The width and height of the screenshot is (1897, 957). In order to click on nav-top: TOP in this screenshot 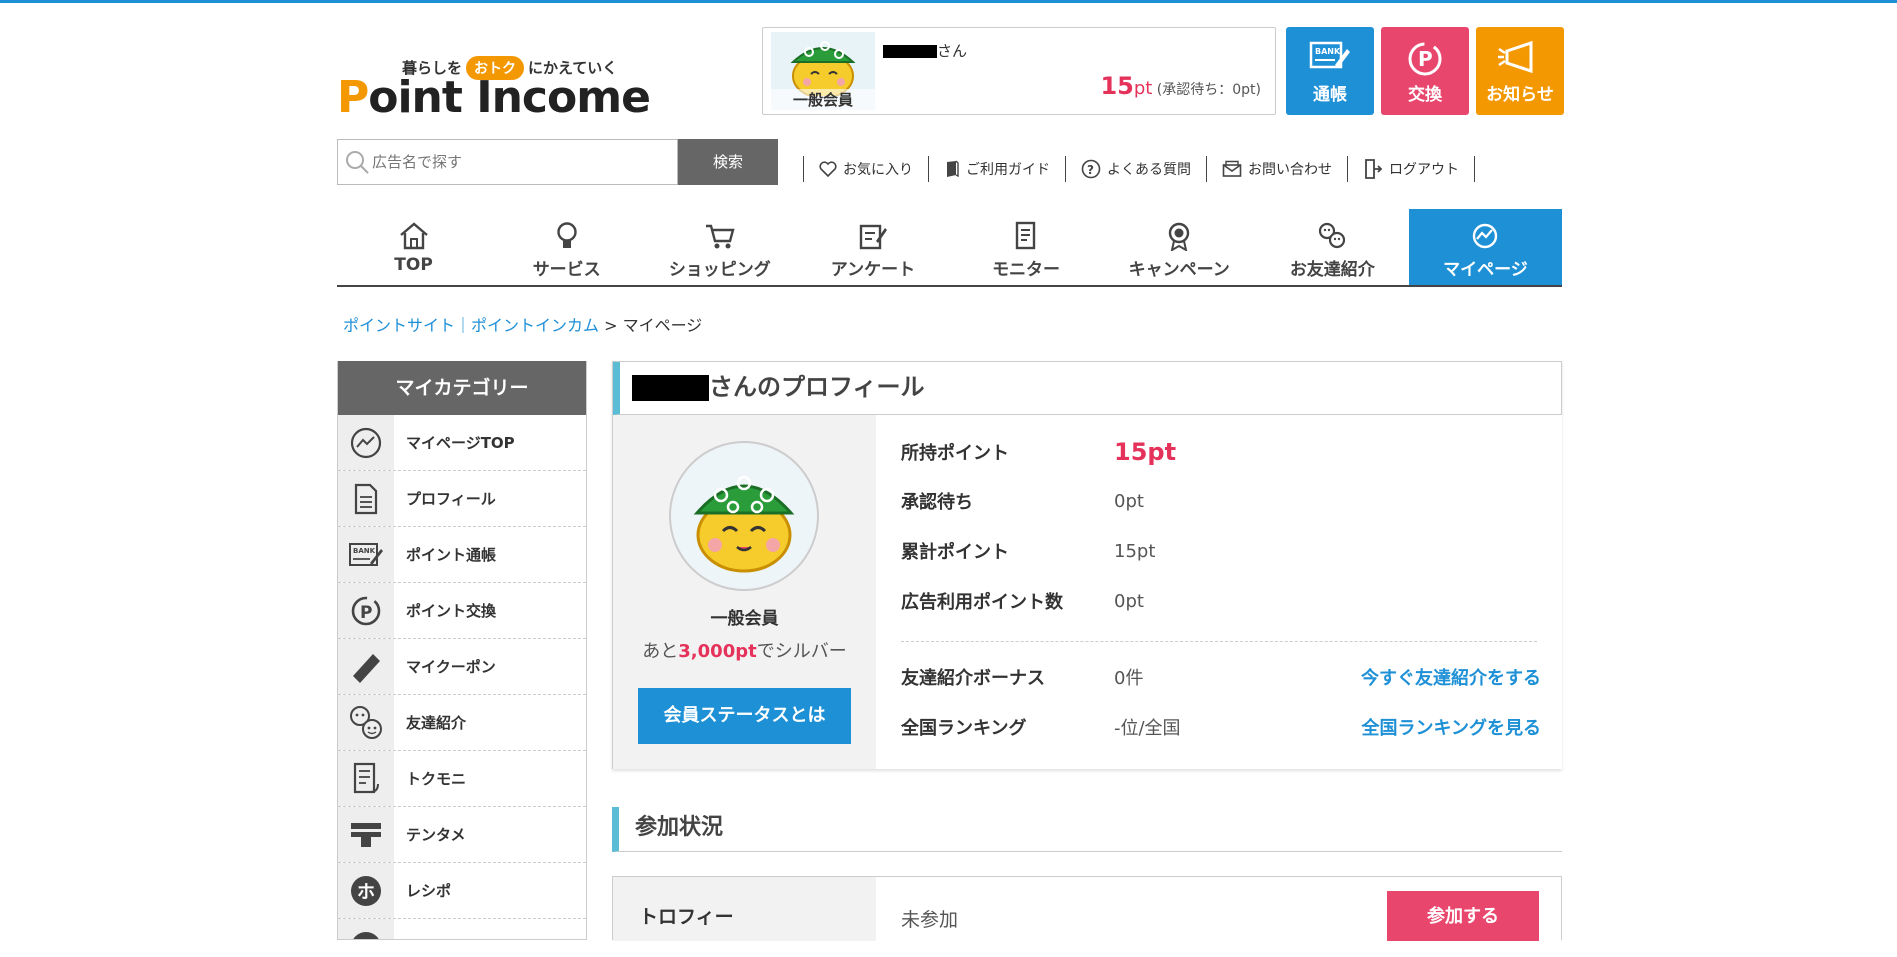, I will do `click(413, 247)`.